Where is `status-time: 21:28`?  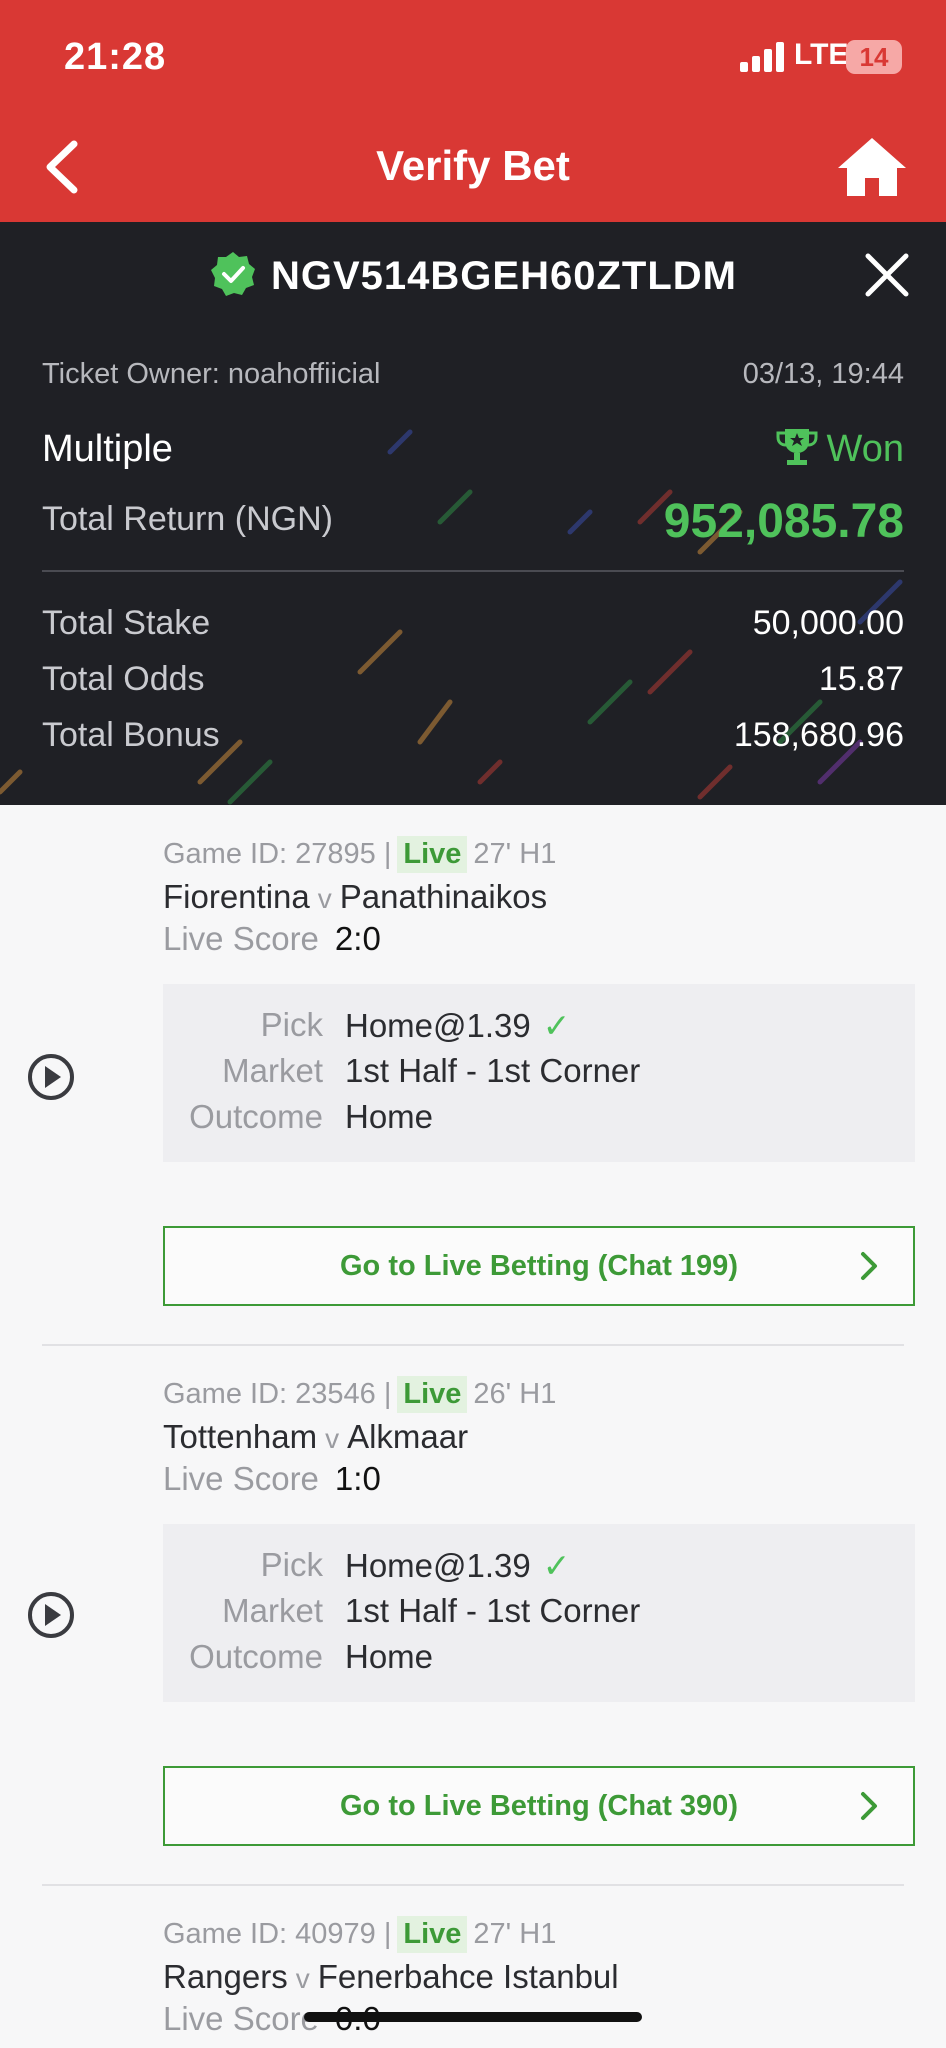 status-time: 21:28 is located at coordinates (115, 57).